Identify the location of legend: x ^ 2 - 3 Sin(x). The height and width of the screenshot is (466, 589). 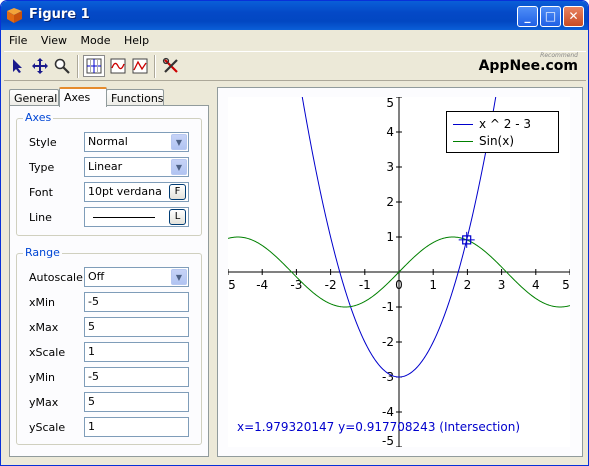
(502, 132).